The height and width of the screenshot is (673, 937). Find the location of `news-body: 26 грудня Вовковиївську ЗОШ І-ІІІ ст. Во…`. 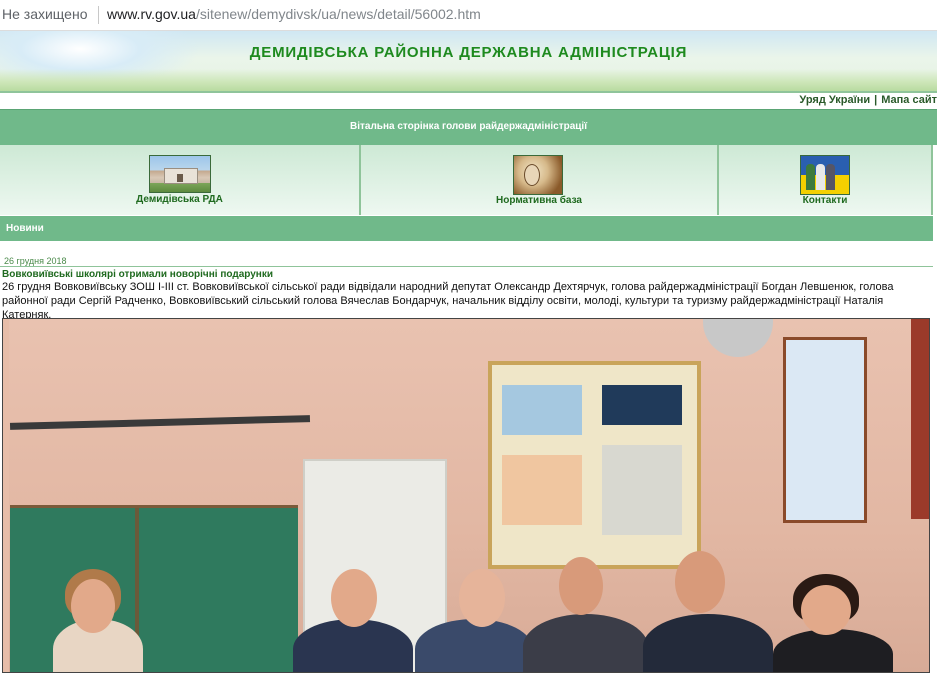

news-body: 26 грудня Вовковиївську ЗОШ І-ІІІ ст. Во… is located at coordinates (448, 301).